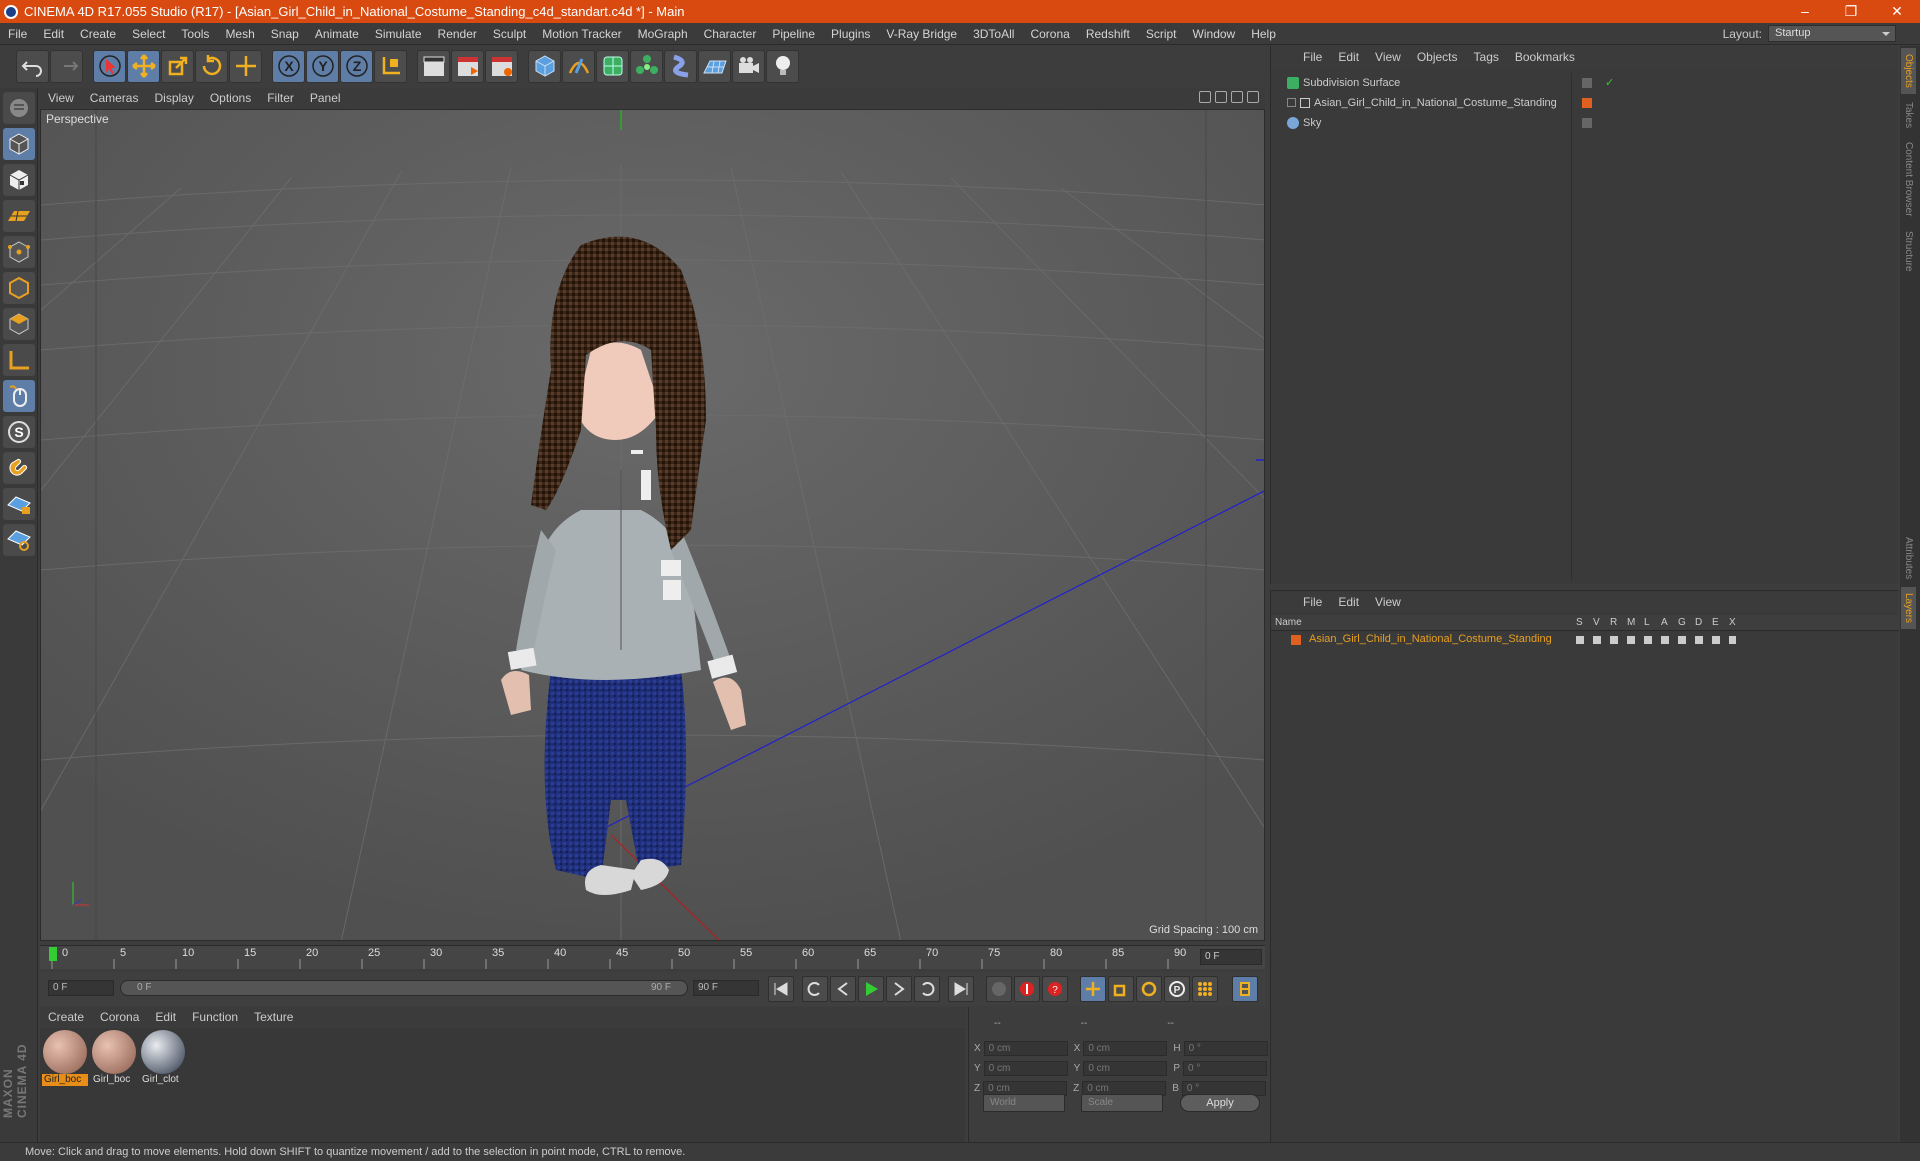  Describe the element at coordinates (680, 66) in the screenshot. I see `deformer-button` at that location.